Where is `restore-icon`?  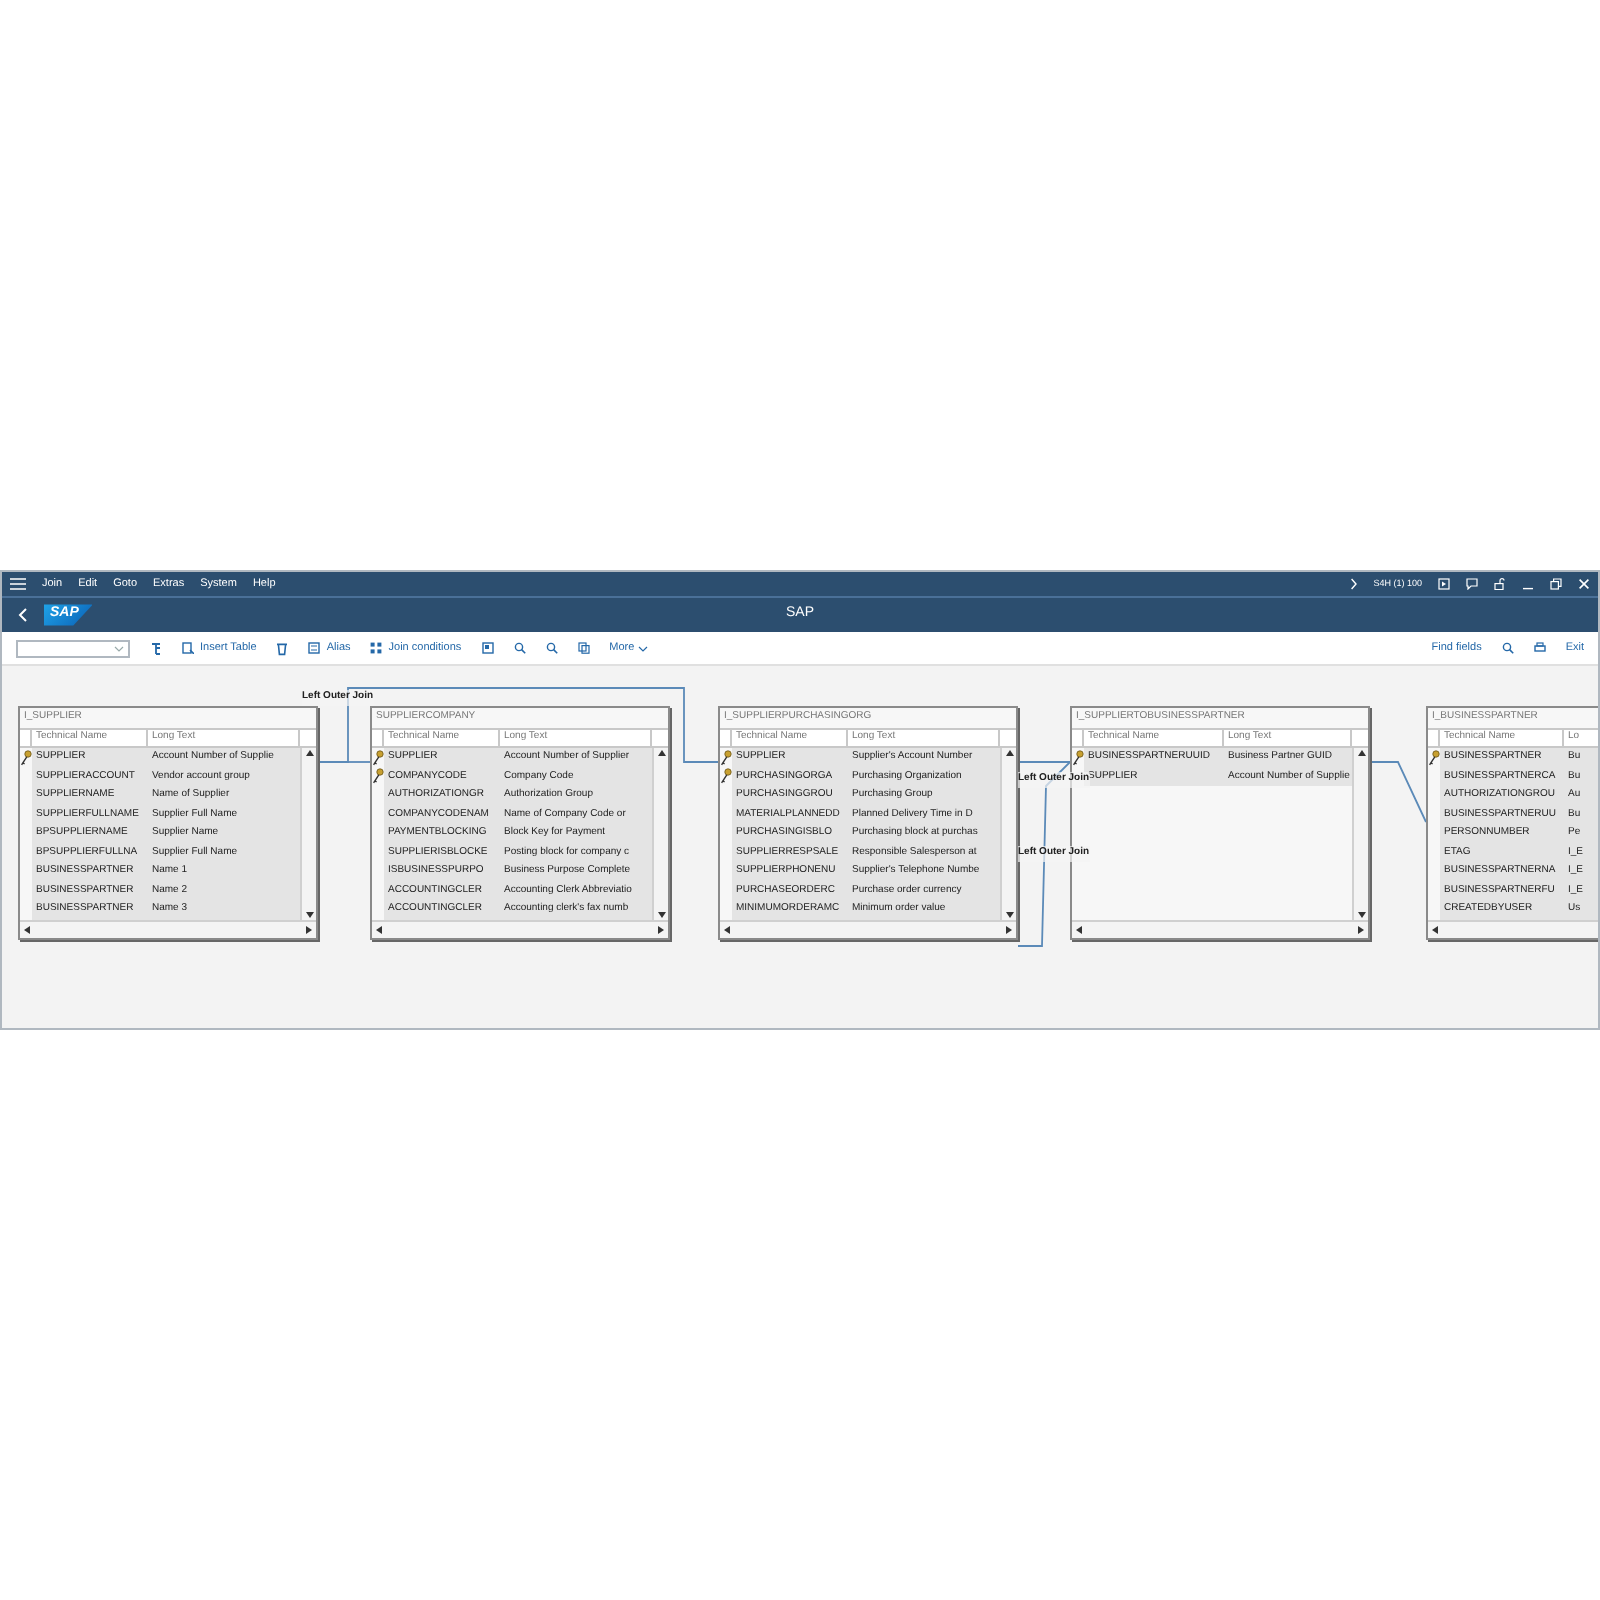 restore-icon is located at coordinates (1556, 584).